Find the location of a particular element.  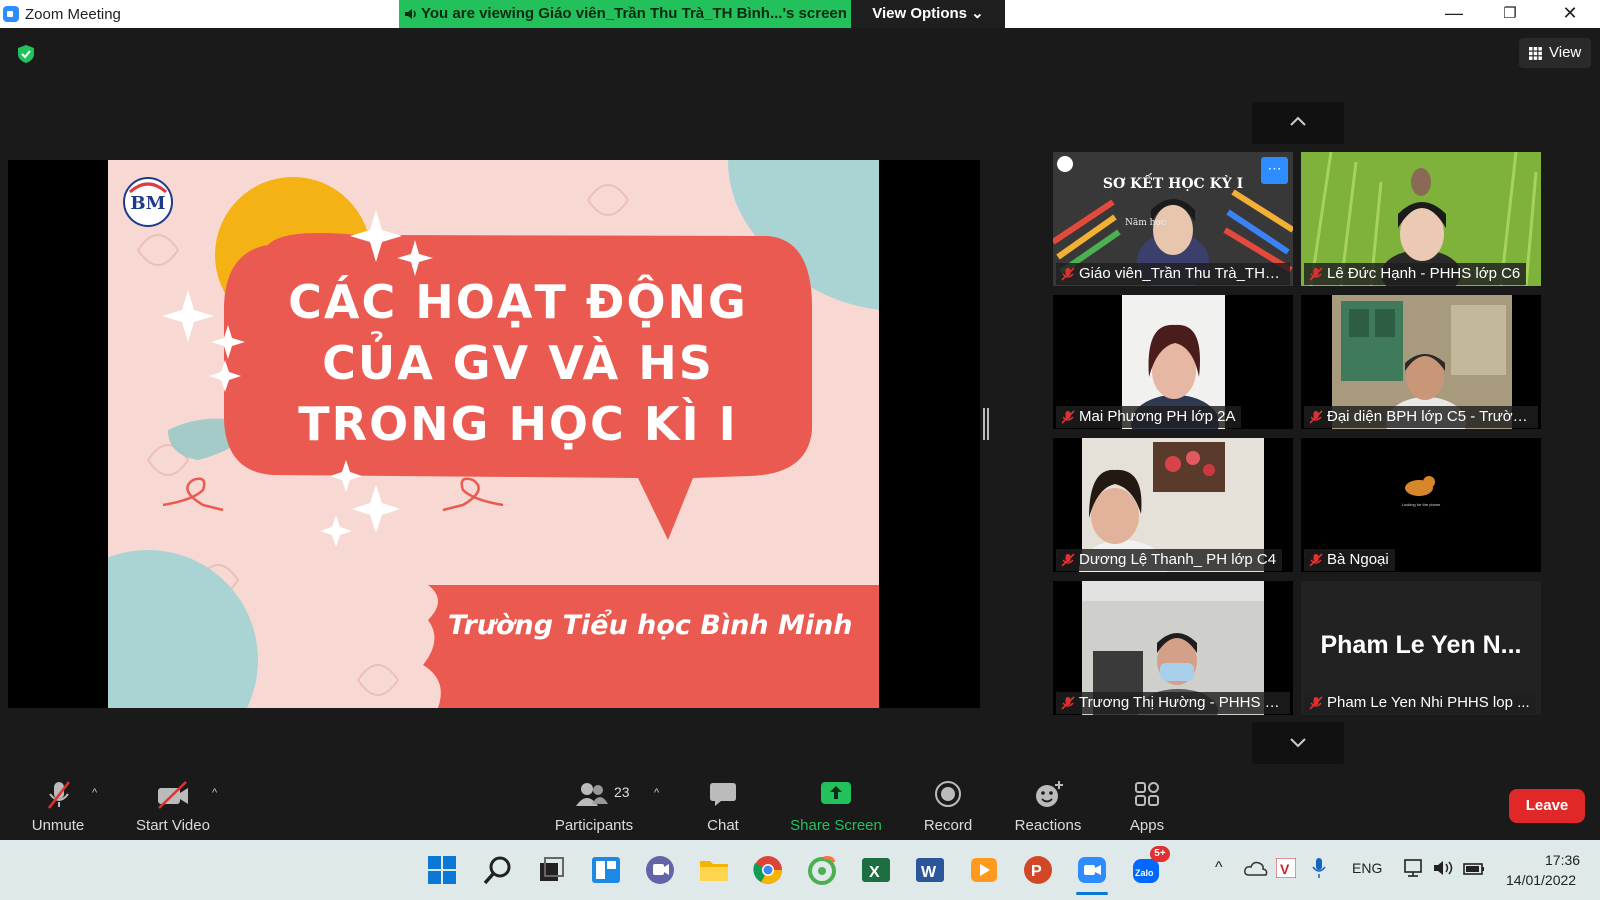

microphone-in-use-icon is located at coordinates (1319, 868).